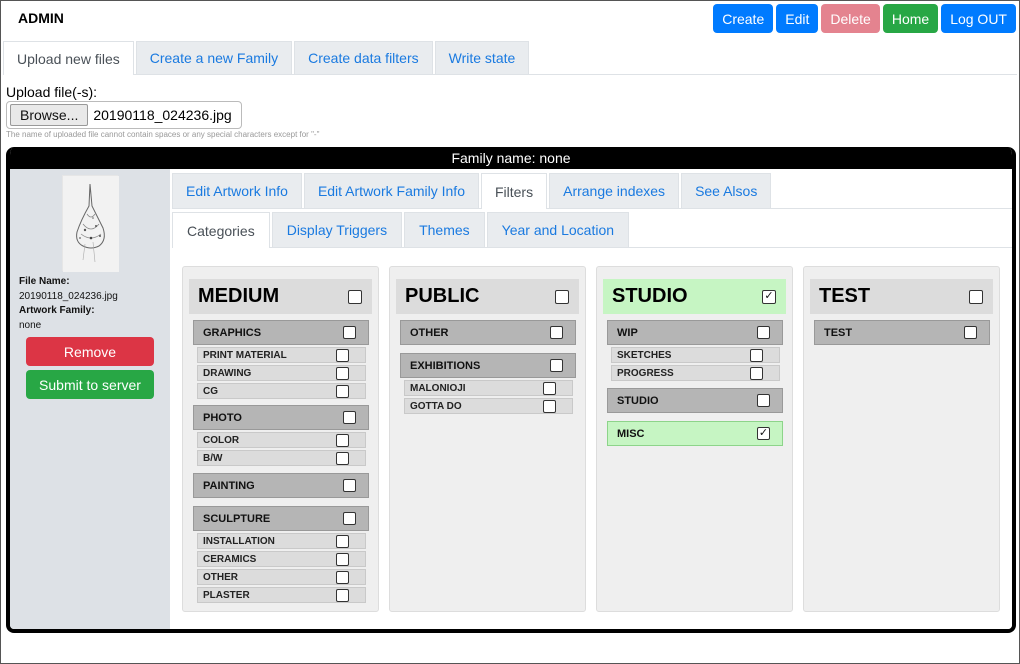 Image resolution: width=1020 pixels, height=664 pixels. What do you see at coordinates (239, 541) in the screenshot?
I see `item-label: INSTALLATION` at bounding box center [239, 541].